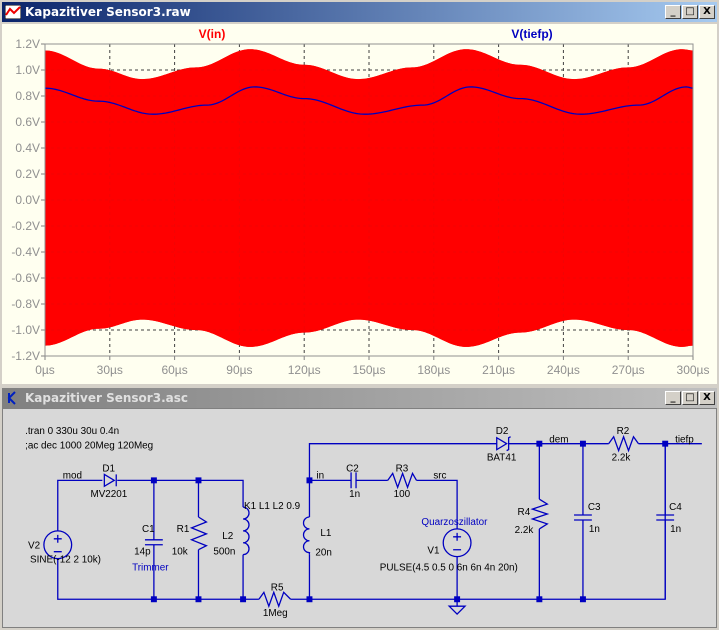  I want to click on schematic-app-icon, so click(13, 398).